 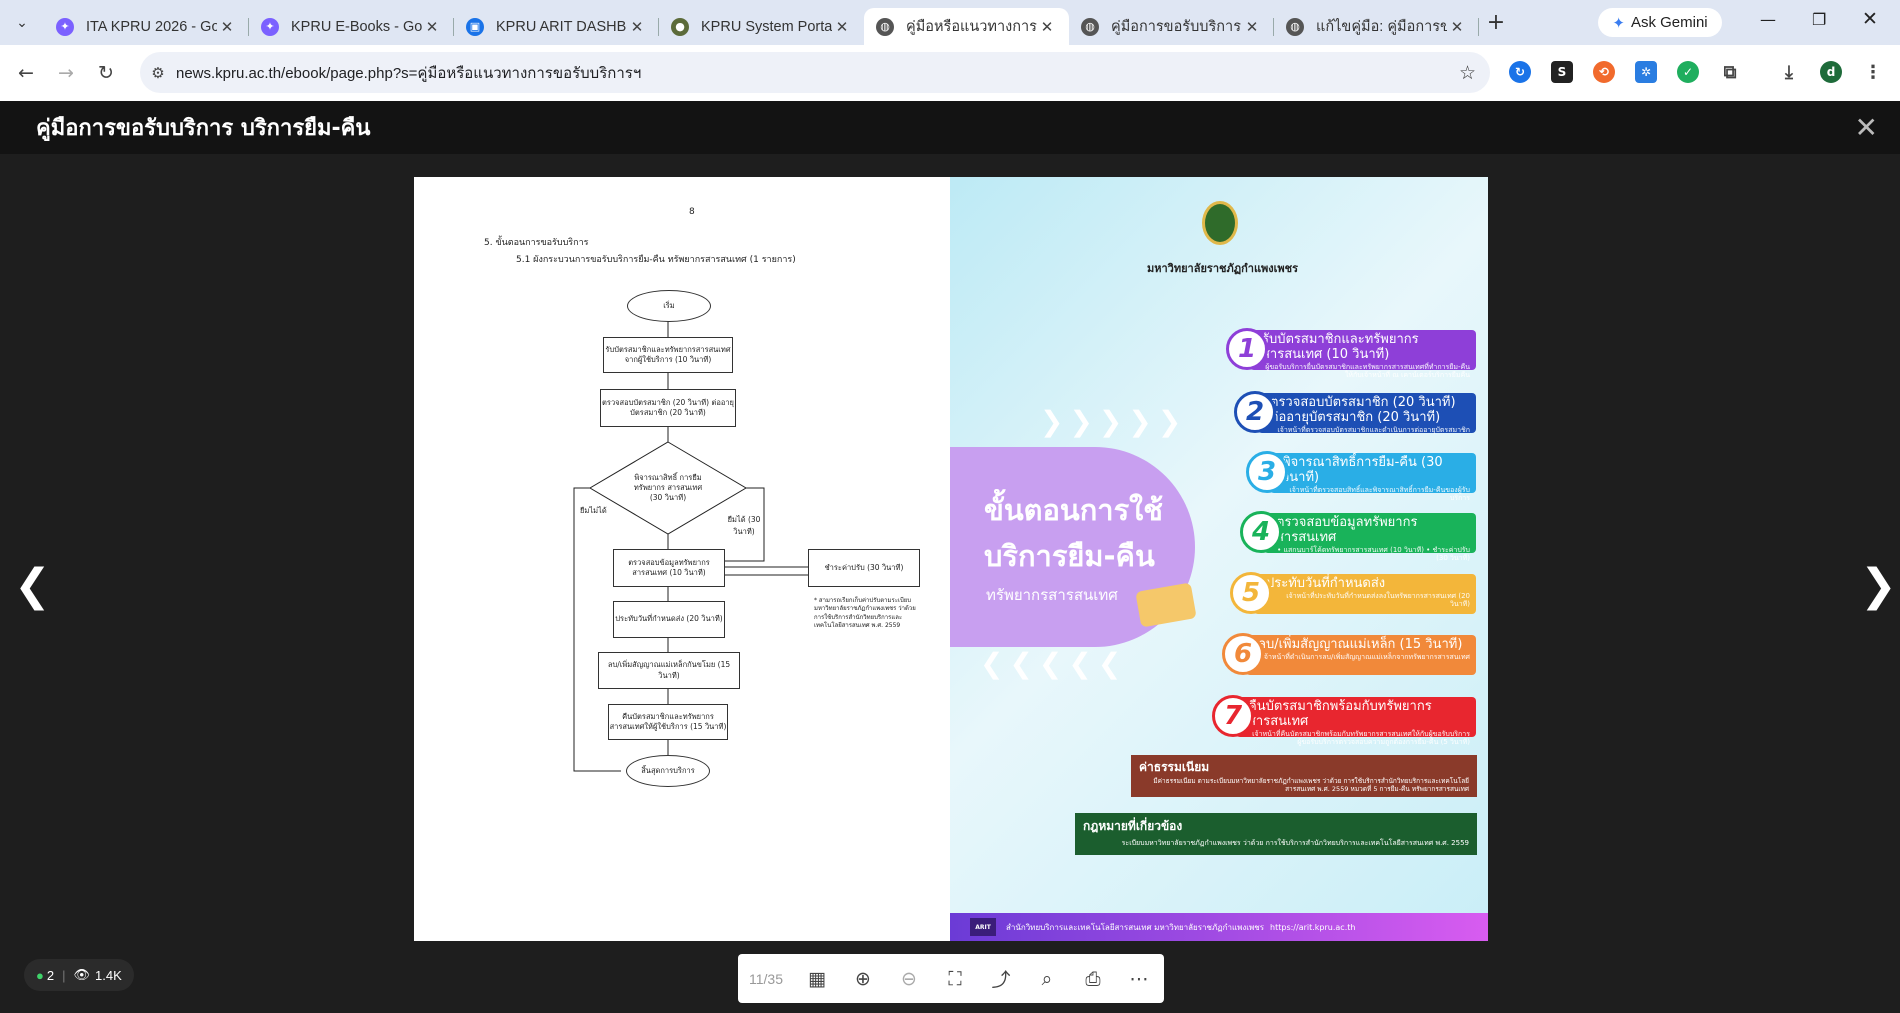 I want to click on tab-2: ▣ KPRU ARIT DASHBOA✕, so click(x=556, y=26).